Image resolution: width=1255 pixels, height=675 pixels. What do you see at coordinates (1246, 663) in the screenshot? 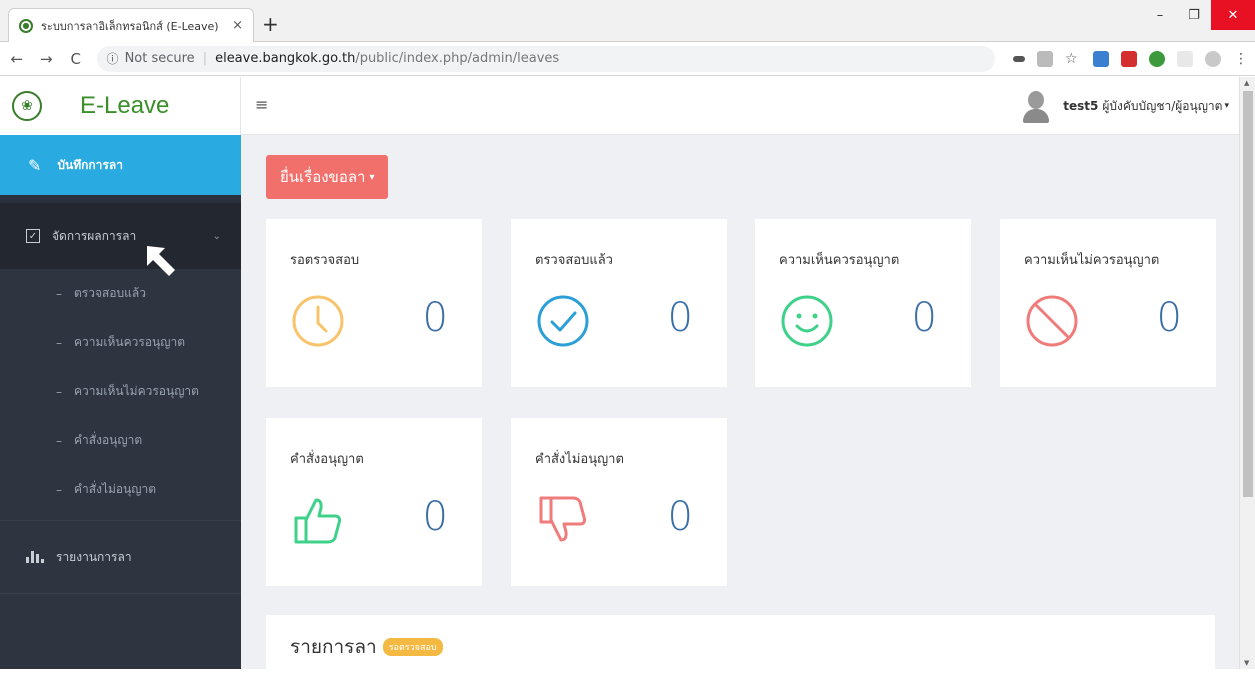
I see `scroll-down-icon: ▼` at bounding box center [1246, 663].